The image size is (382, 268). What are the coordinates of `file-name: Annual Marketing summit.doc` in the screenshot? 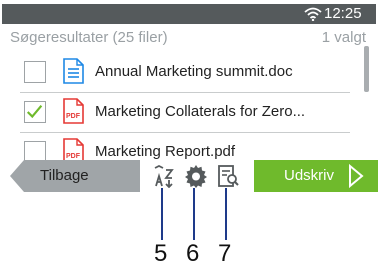 It's located at (194, 71).